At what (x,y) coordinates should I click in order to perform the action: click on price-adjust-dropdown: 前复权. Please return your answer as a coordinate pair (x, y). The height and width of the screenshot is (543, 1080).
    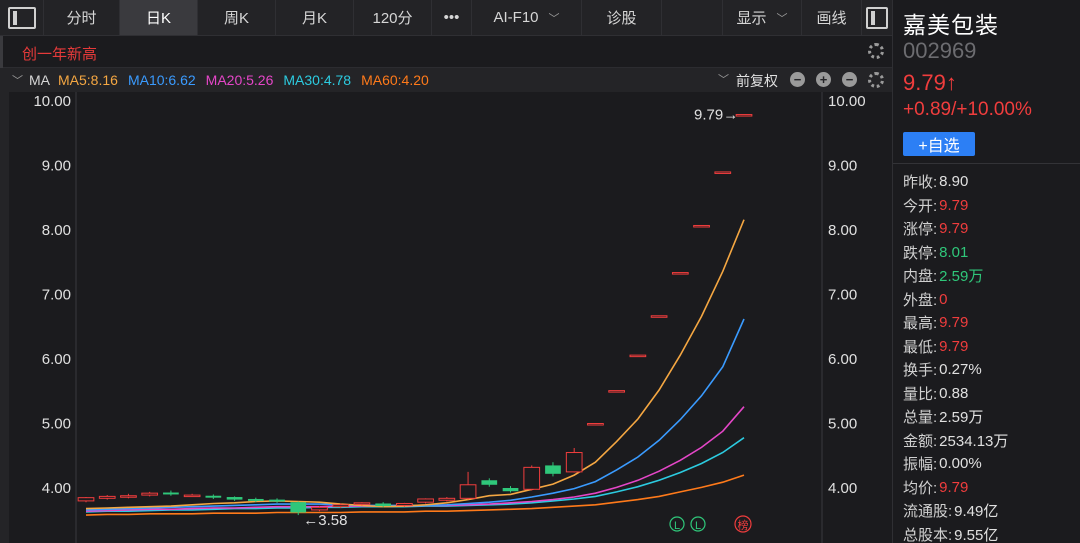
    Looking at the image, I should click on (757, 81).